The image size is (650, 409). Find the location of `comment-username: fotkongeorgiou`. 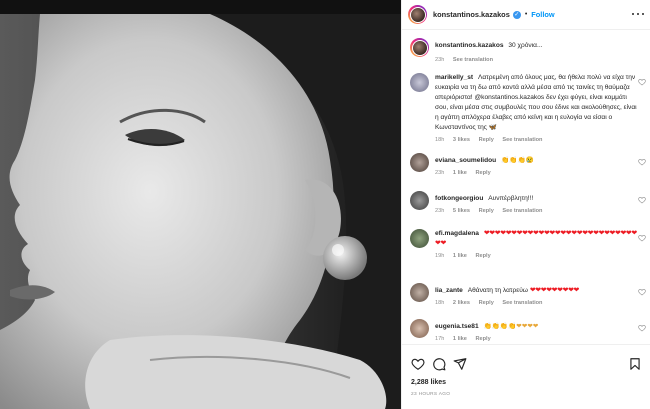

comment-username: fotkongeorgiou is located at coordinates (459, 198).